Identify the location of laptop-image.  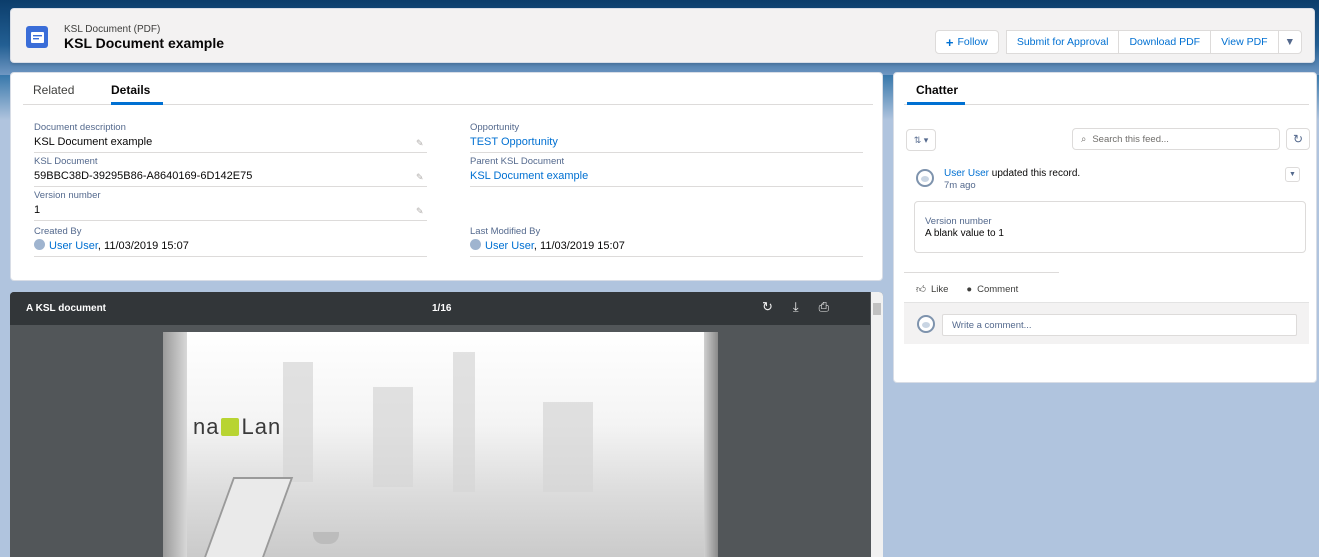
(245, 517).